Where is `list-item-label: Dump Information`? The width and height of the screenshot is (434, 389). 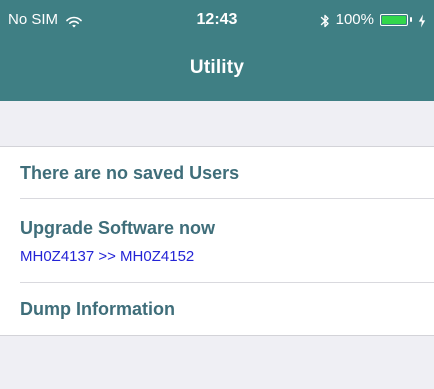 list-item-label: Dump Information is located at coordinates (97, 309).